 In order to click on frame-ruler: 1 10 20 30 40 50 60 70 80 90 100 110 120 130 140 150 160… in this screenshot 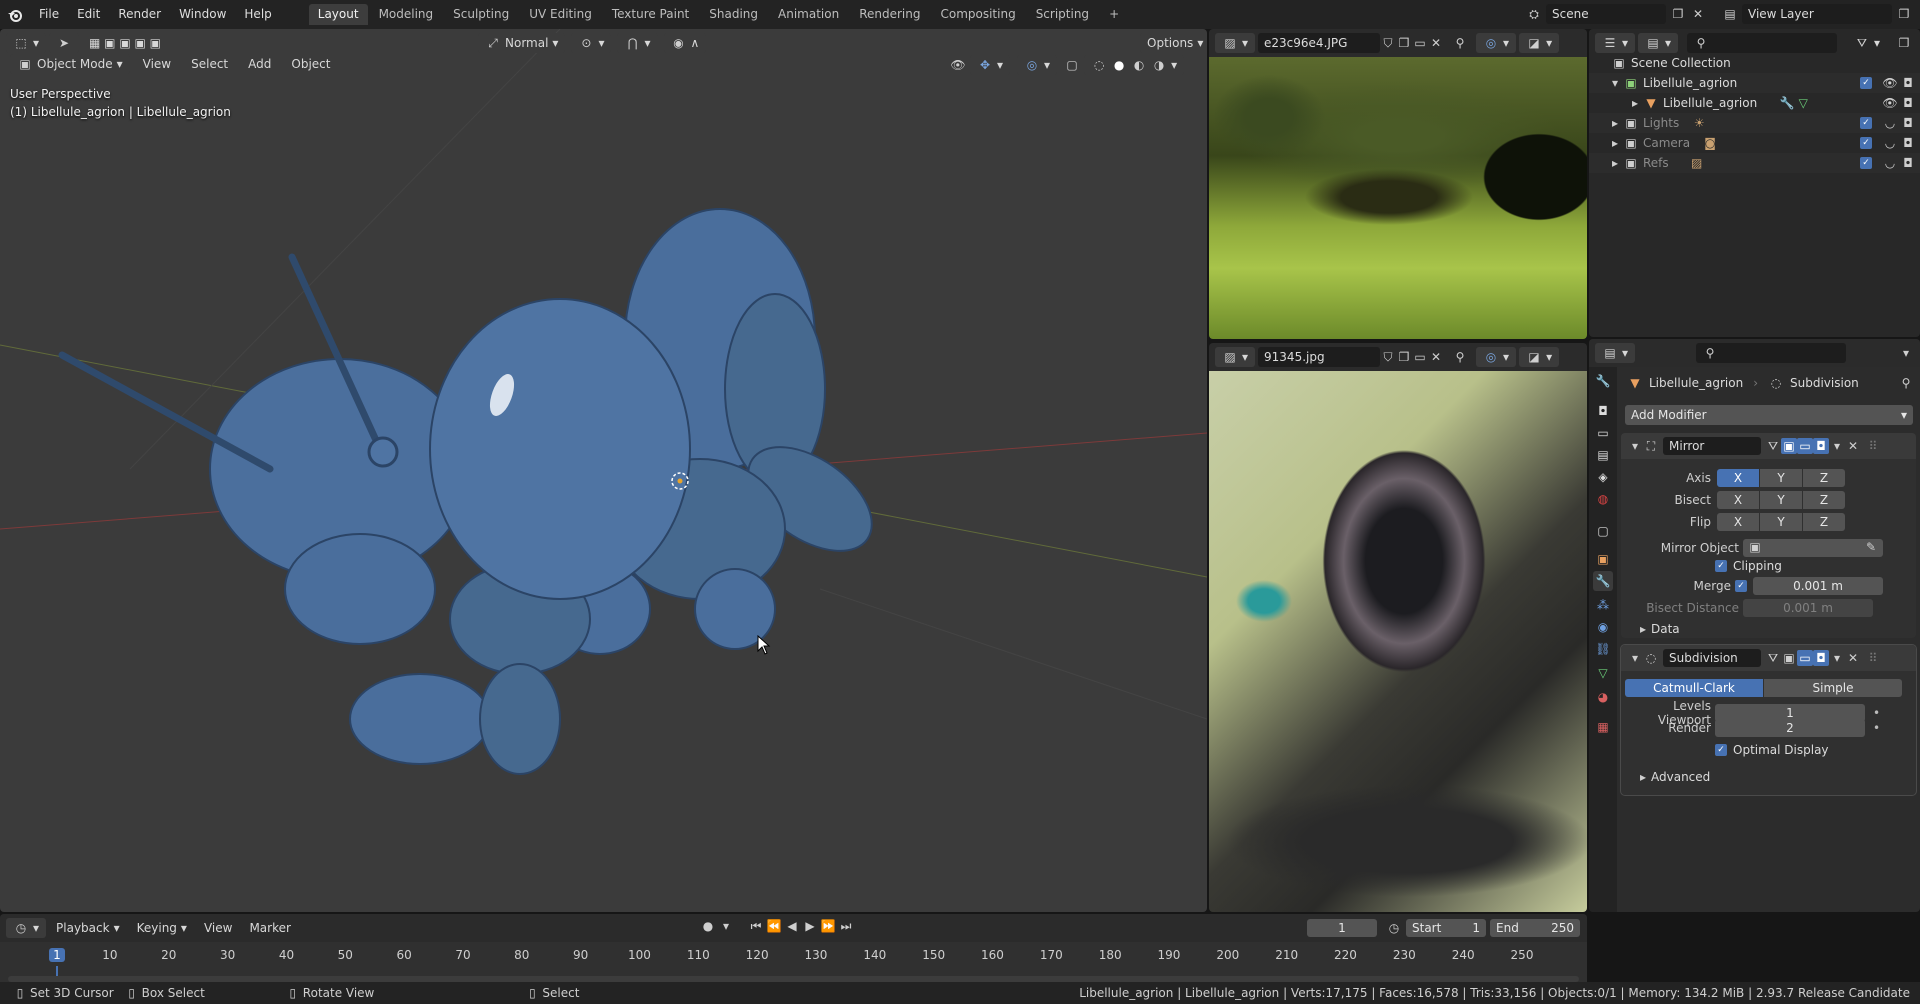, I will do `click(793, 968)`.